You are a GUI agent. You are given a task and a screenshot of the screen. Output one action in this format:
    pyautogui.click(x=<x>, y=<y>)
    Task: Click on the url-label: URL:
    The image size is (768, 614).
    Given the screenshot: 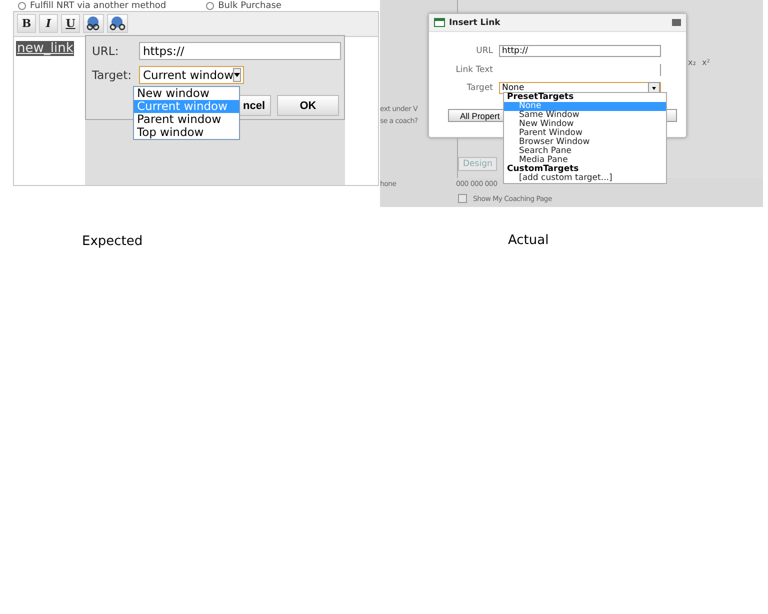 What is the action you would take?
    pyautogui.click(x=106, y=51)
    